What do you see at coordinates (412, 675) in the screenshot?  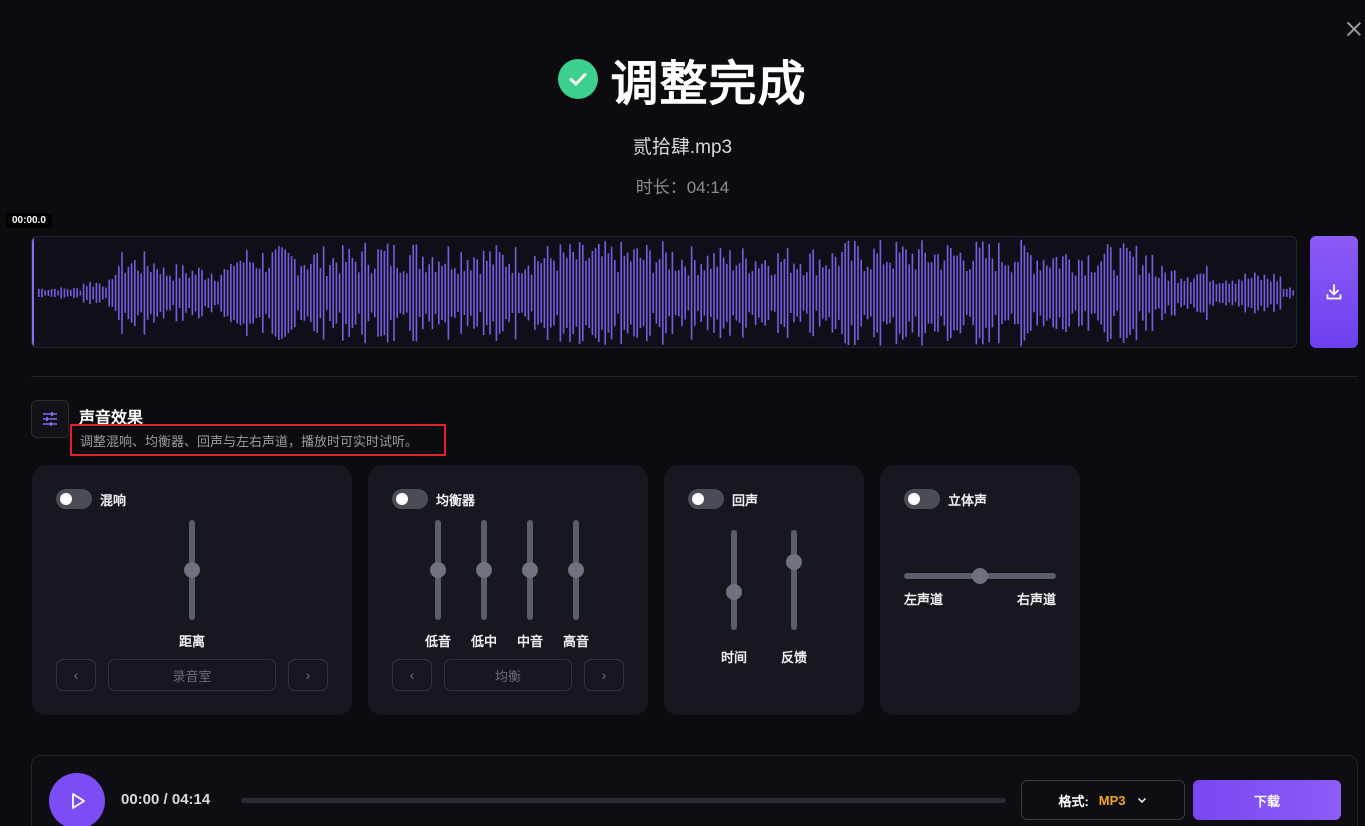 I see `eq-prev-button: ‹` at bounding box center [412, 675].